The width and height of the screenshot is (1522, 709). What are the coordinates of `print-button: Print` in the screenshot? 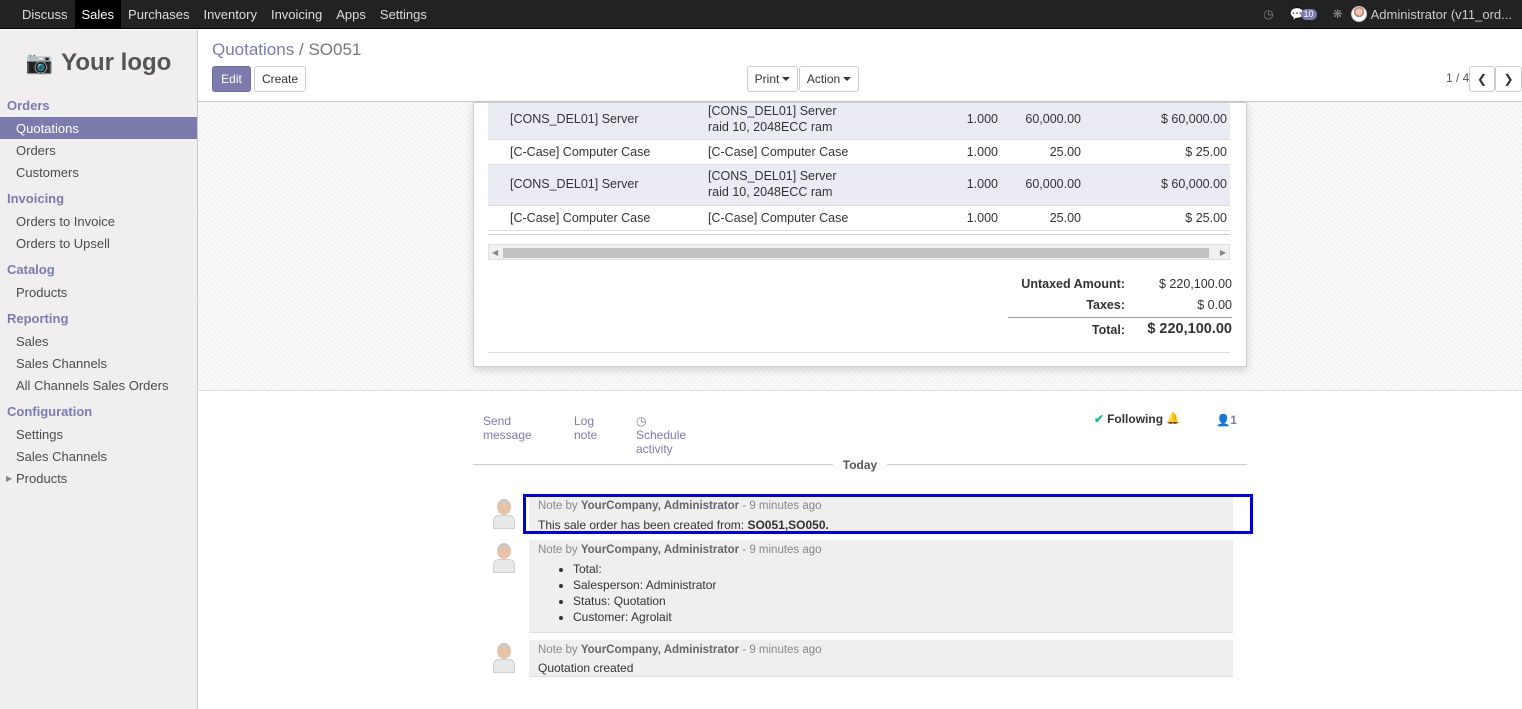 It's located at (772, 79).